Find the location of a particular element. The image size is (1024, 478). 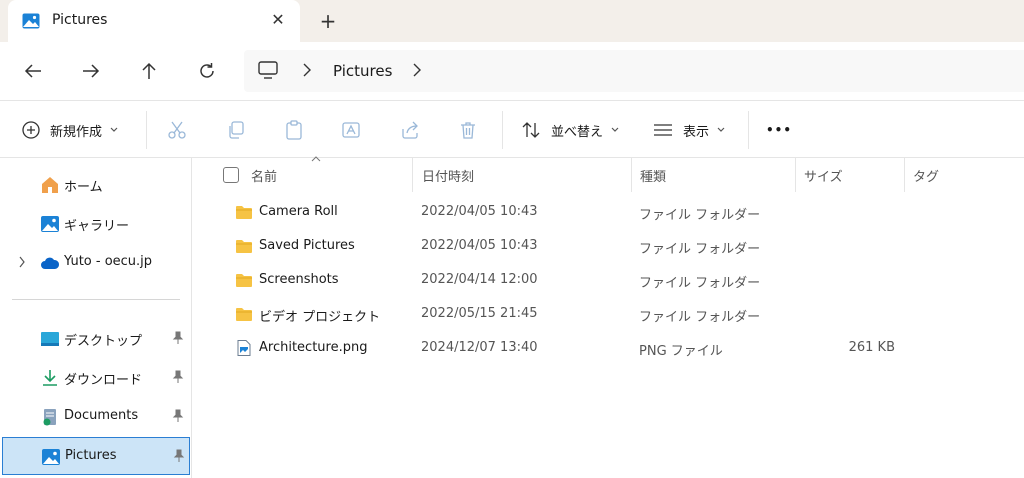

rename-button is located at coordinates (351, 130).